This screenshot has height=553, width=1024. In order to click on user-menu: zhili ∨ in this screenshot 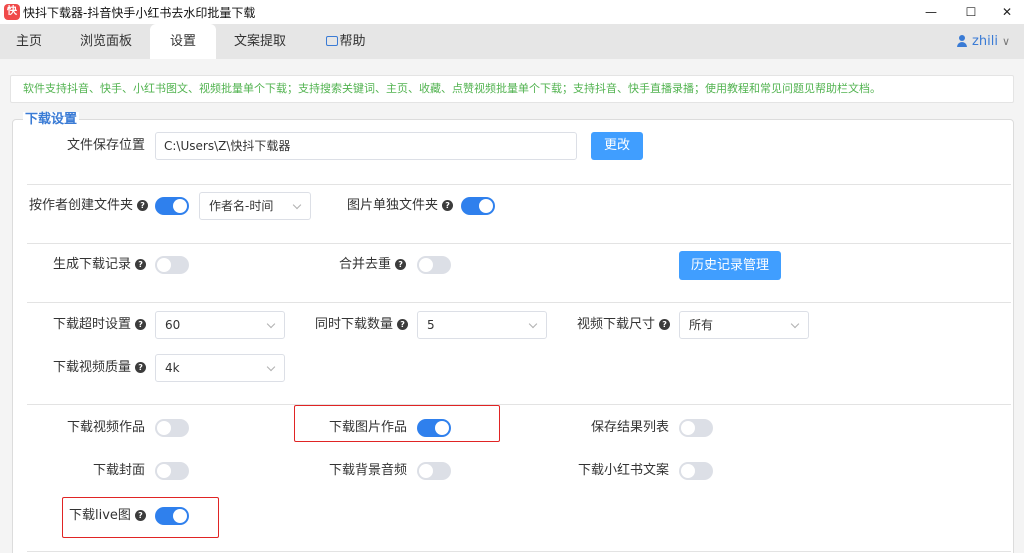, I will do `click(983, 41)`.